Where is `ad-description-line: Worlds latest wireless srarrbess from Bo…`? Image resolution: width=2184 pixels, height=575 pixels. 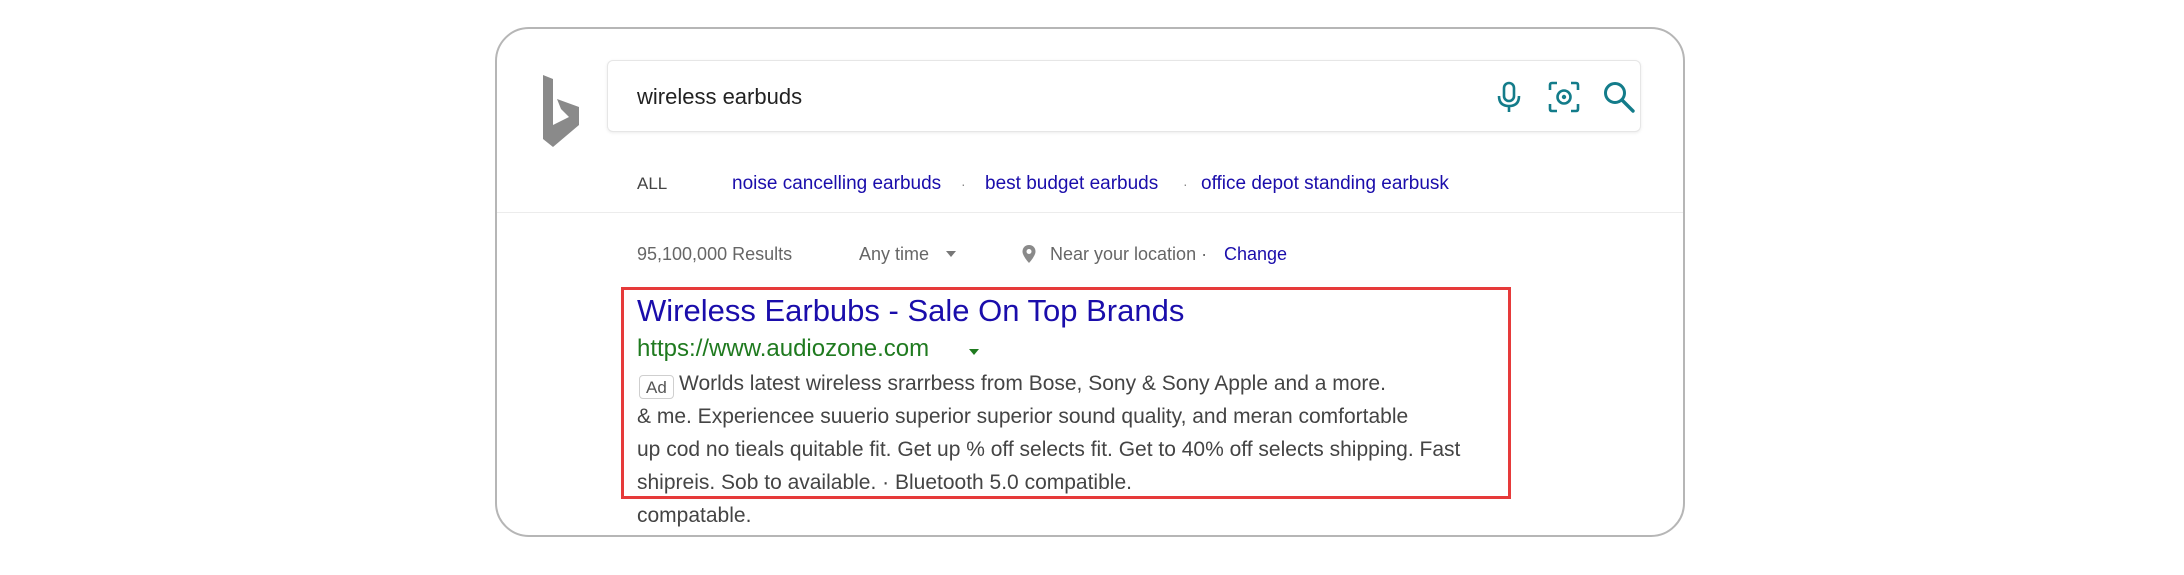
ad-description-line: Worlds latest wireless srarrbess from Bo… is located at coordinates (1032, 383).